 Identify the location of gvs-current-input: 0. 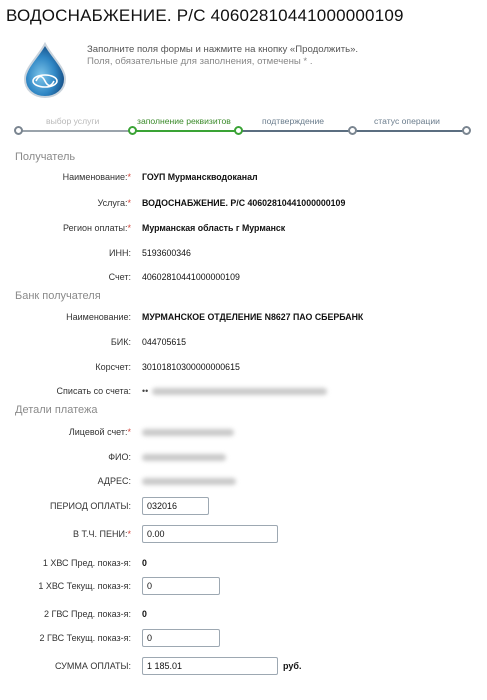
(181, 638).